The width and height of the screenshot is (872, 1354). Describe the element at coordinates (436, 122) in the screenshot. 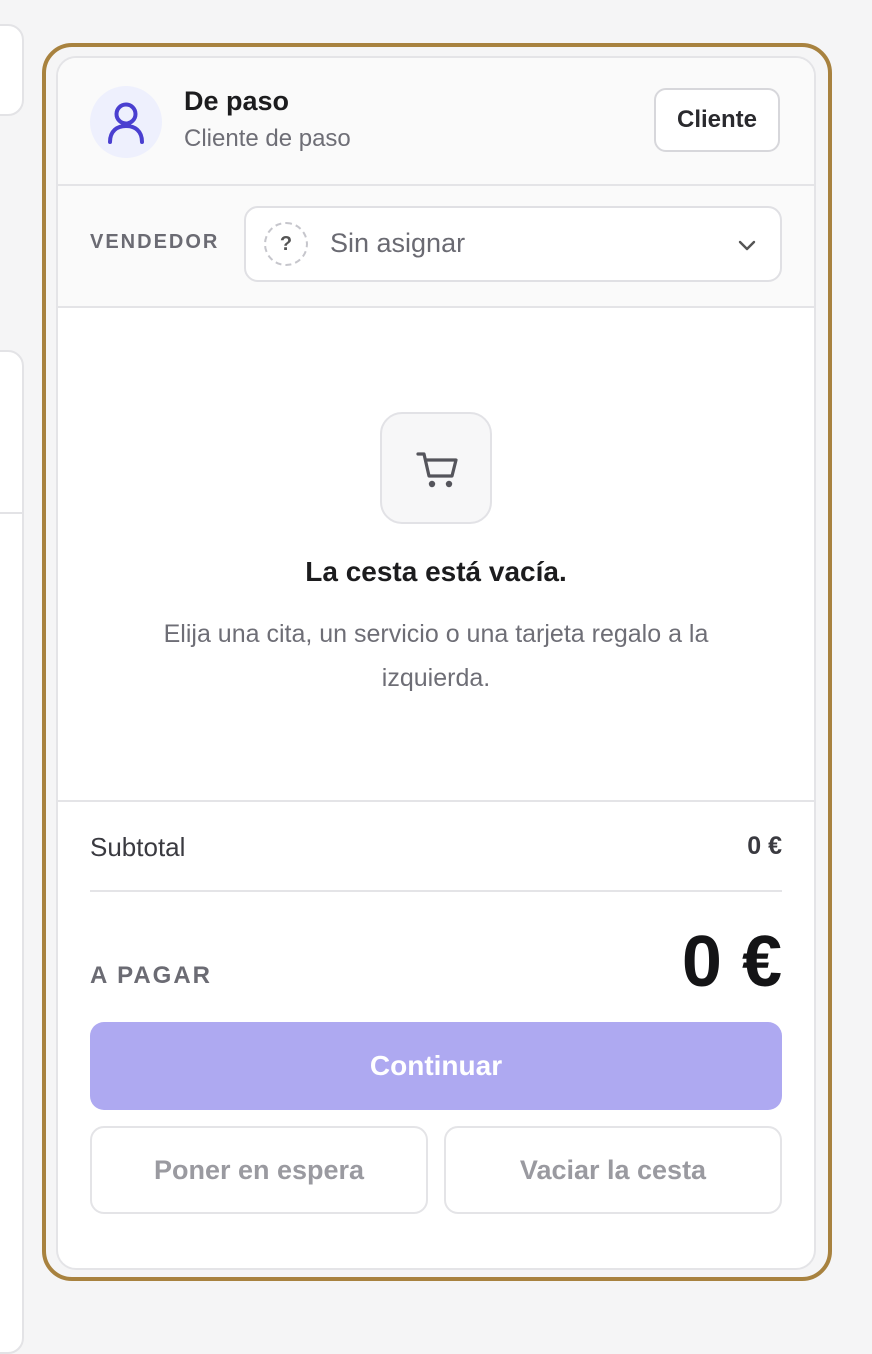

I see `customer-section: De paso Cliente de paso Cliente` at that location.